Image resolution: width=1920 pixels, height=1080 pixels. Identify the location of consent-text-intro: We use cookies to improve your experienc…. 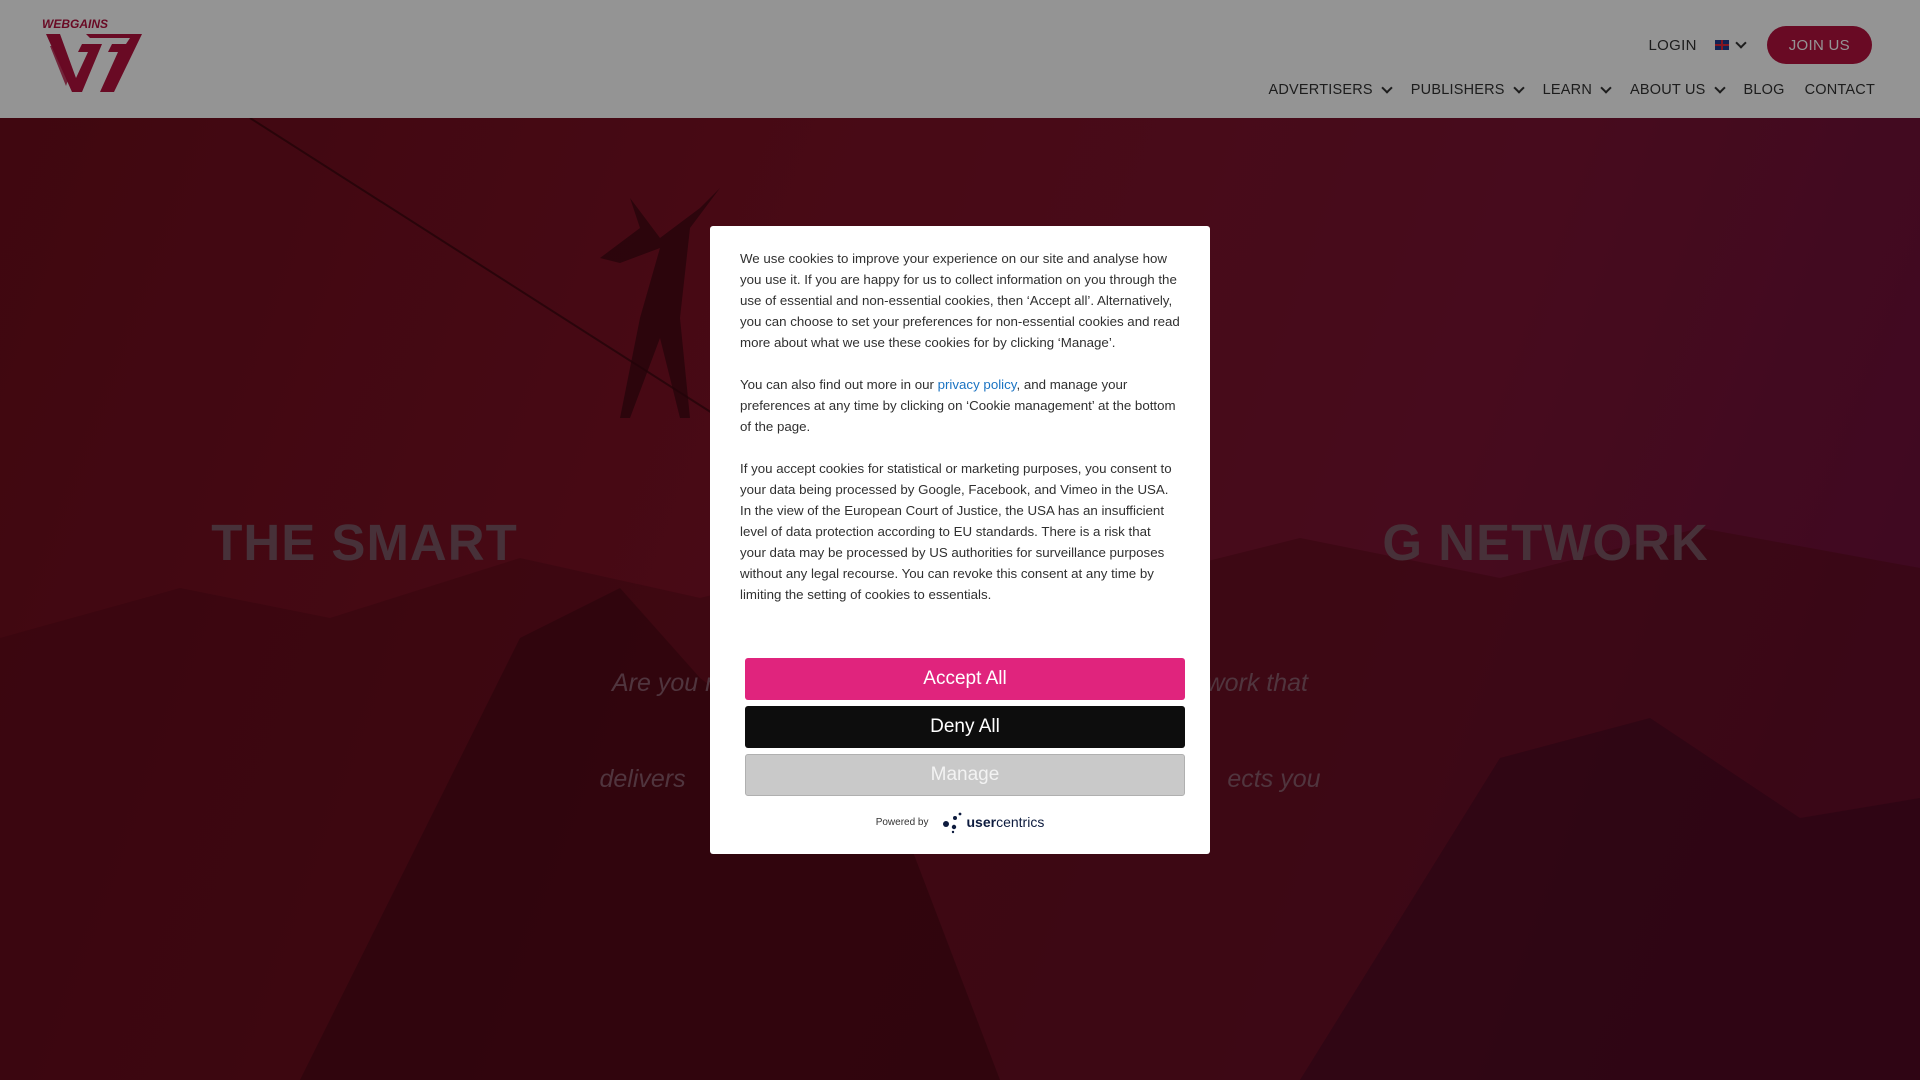
(960, 300).